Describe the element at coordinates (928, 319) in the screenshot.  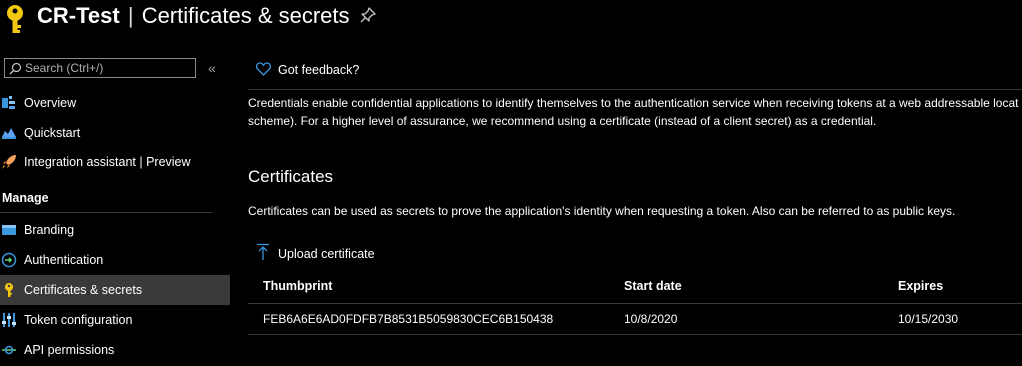
I see `expires-cell: 10/15/2030` at that location.